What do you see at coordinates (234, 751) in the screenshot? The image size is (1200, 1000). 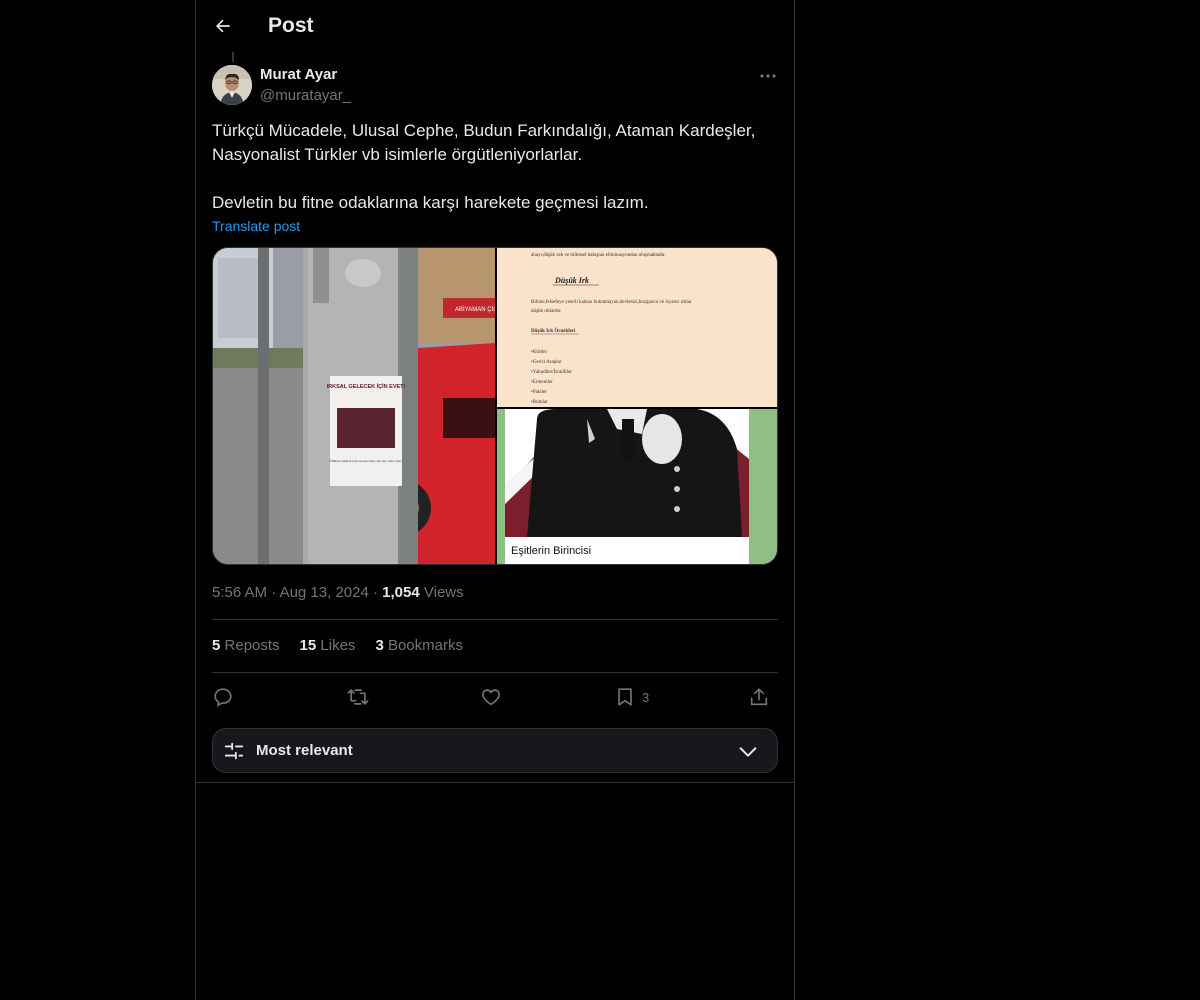 I see `sliders-icon` at bounding box center [234, 751].